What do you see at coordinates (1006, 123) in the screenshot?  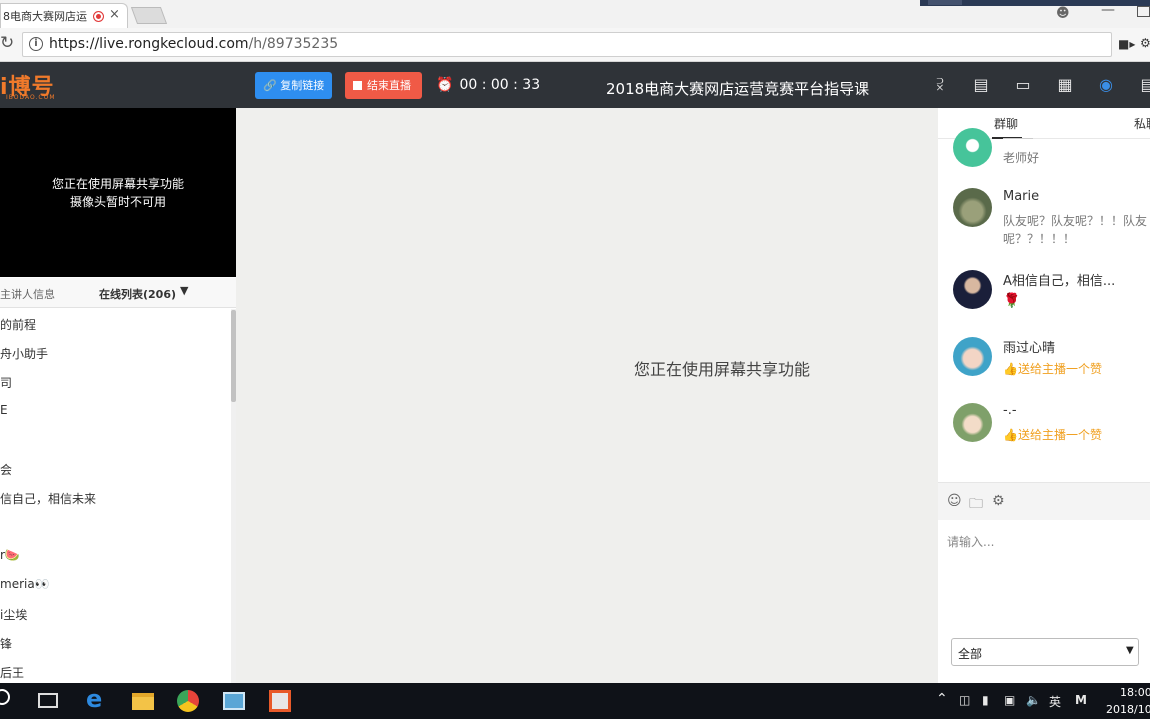 I see `tab-group-chat: 群聊` at bounding box center [1006, 123].